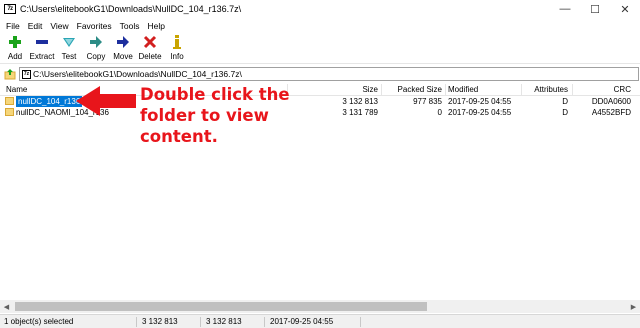 Image resolution: width=640 pixels, height=328 pixels. I want to click on menu-favorites: Favorites, so click(94, 26).